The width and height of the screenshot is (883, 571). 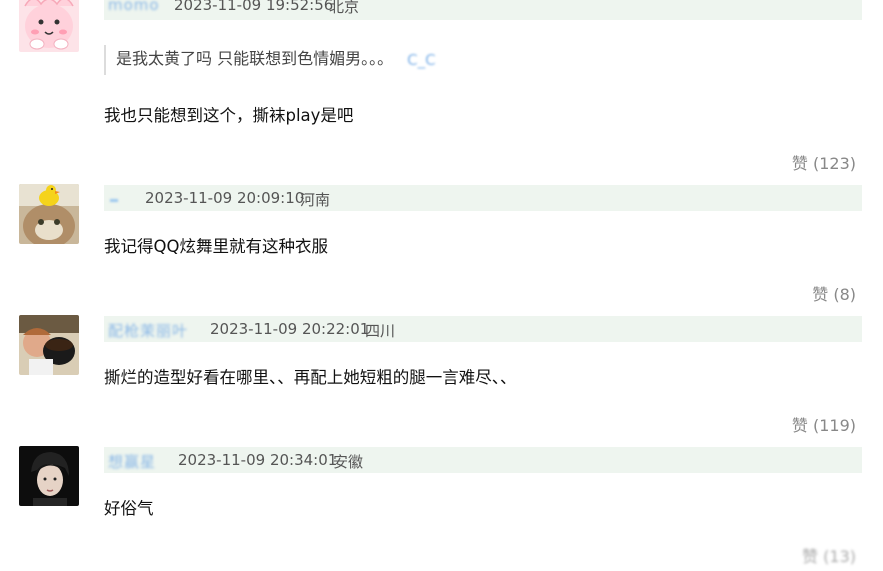 I want to click on timestamp: 2023-11-09 20:22:01, so click(x=290, y=329).